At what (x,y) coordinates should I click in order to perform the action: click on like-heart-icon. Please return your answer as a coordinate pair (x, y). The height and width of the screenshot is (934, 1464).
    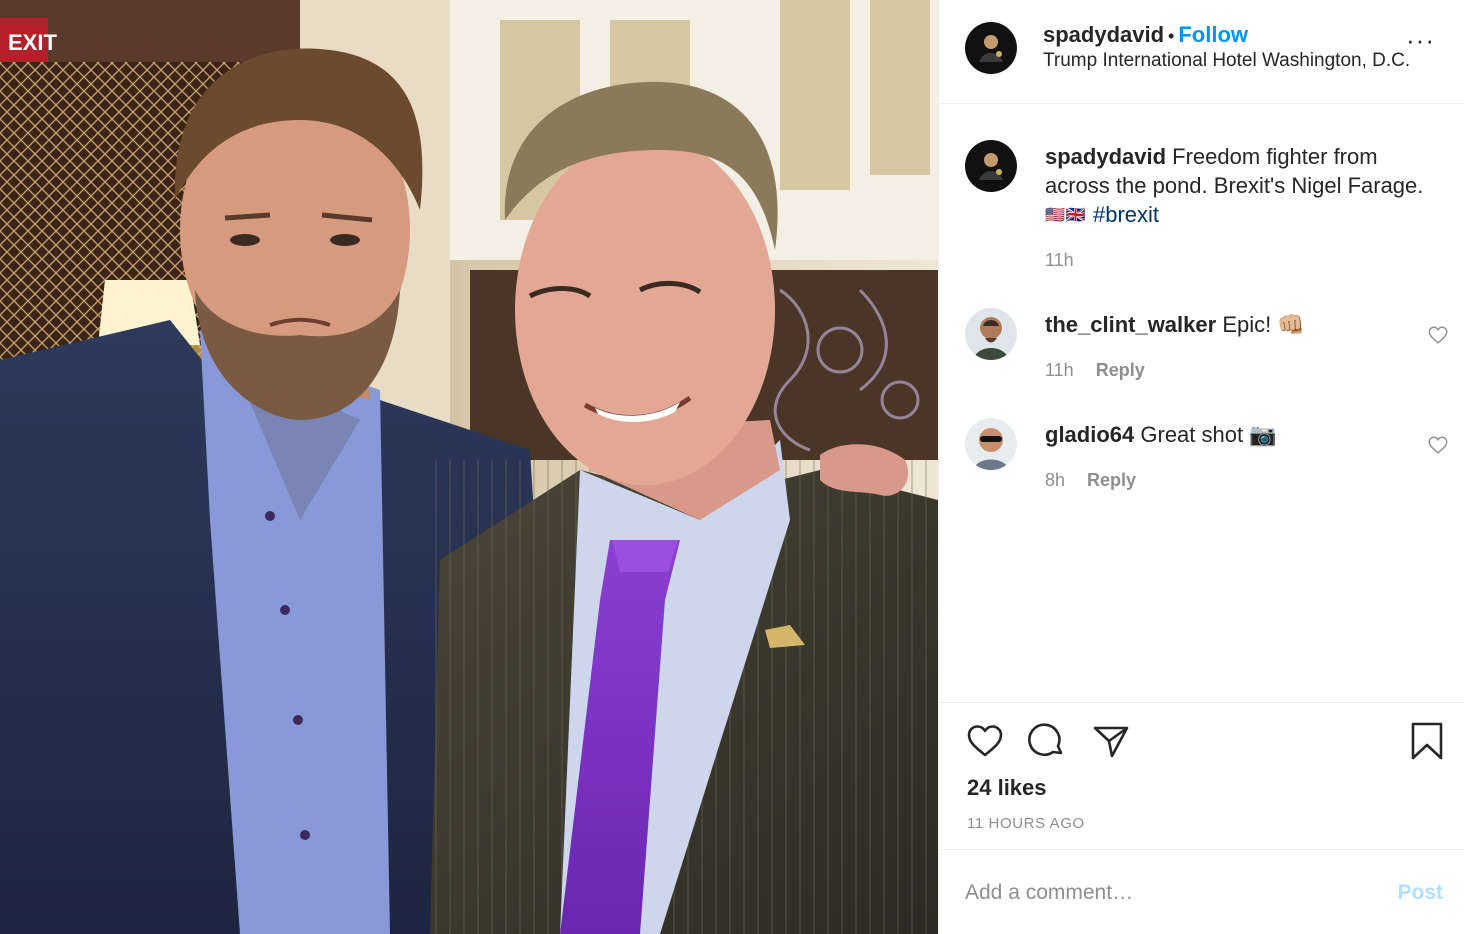
    Looking at the image, I should click on (985, 741).